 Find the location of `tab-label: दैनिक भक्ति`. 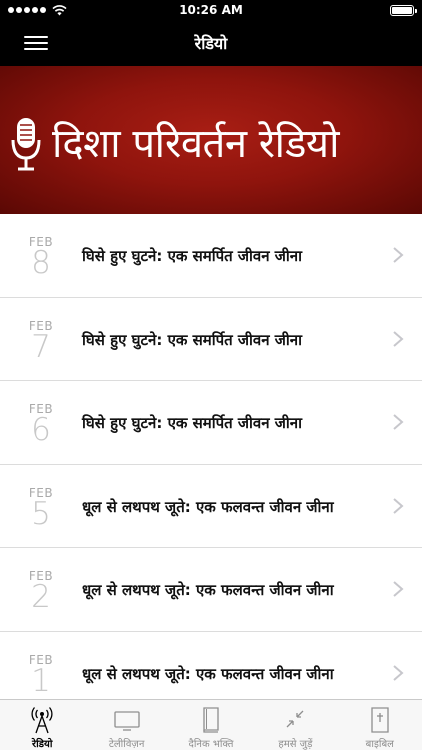

tab-label: दैनिक भक्ति is located at coordinates (211, 744).